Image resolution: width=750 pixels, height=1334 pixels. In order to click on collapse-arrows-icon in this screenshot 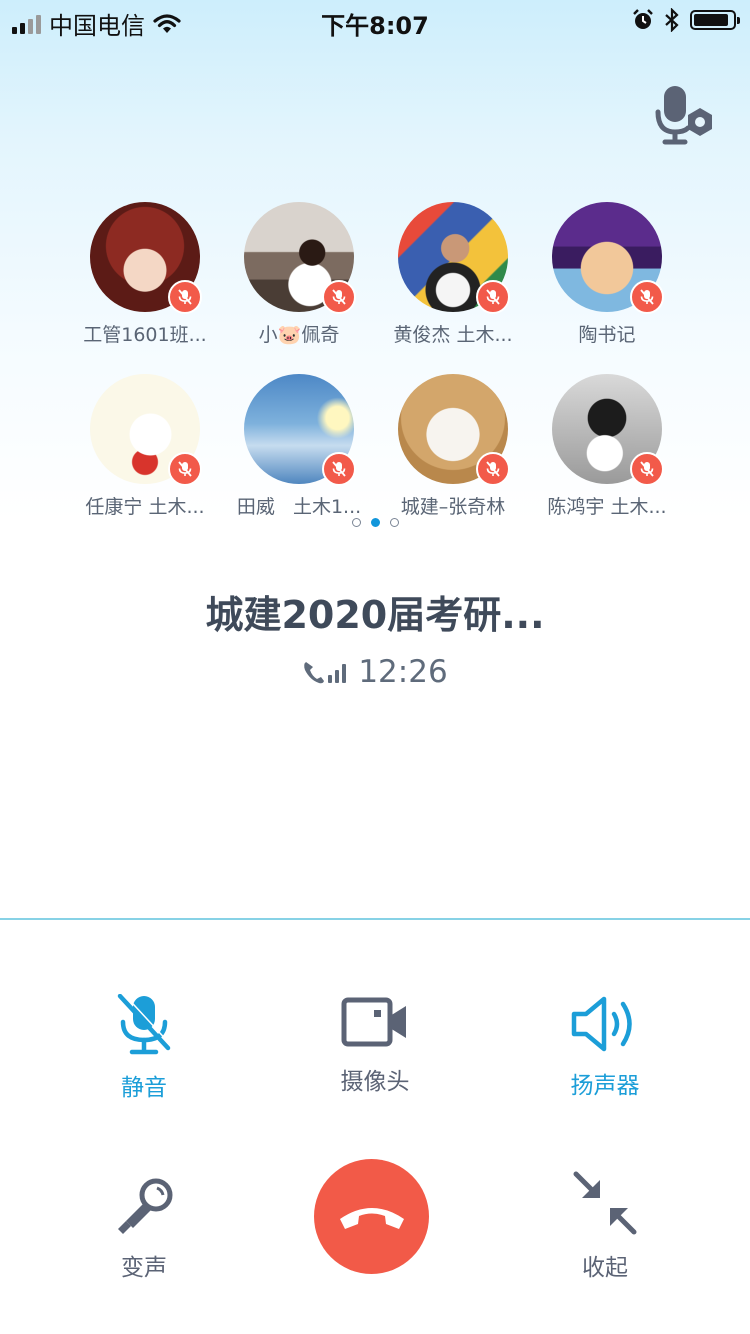, I will do `click(605, 1203)`.